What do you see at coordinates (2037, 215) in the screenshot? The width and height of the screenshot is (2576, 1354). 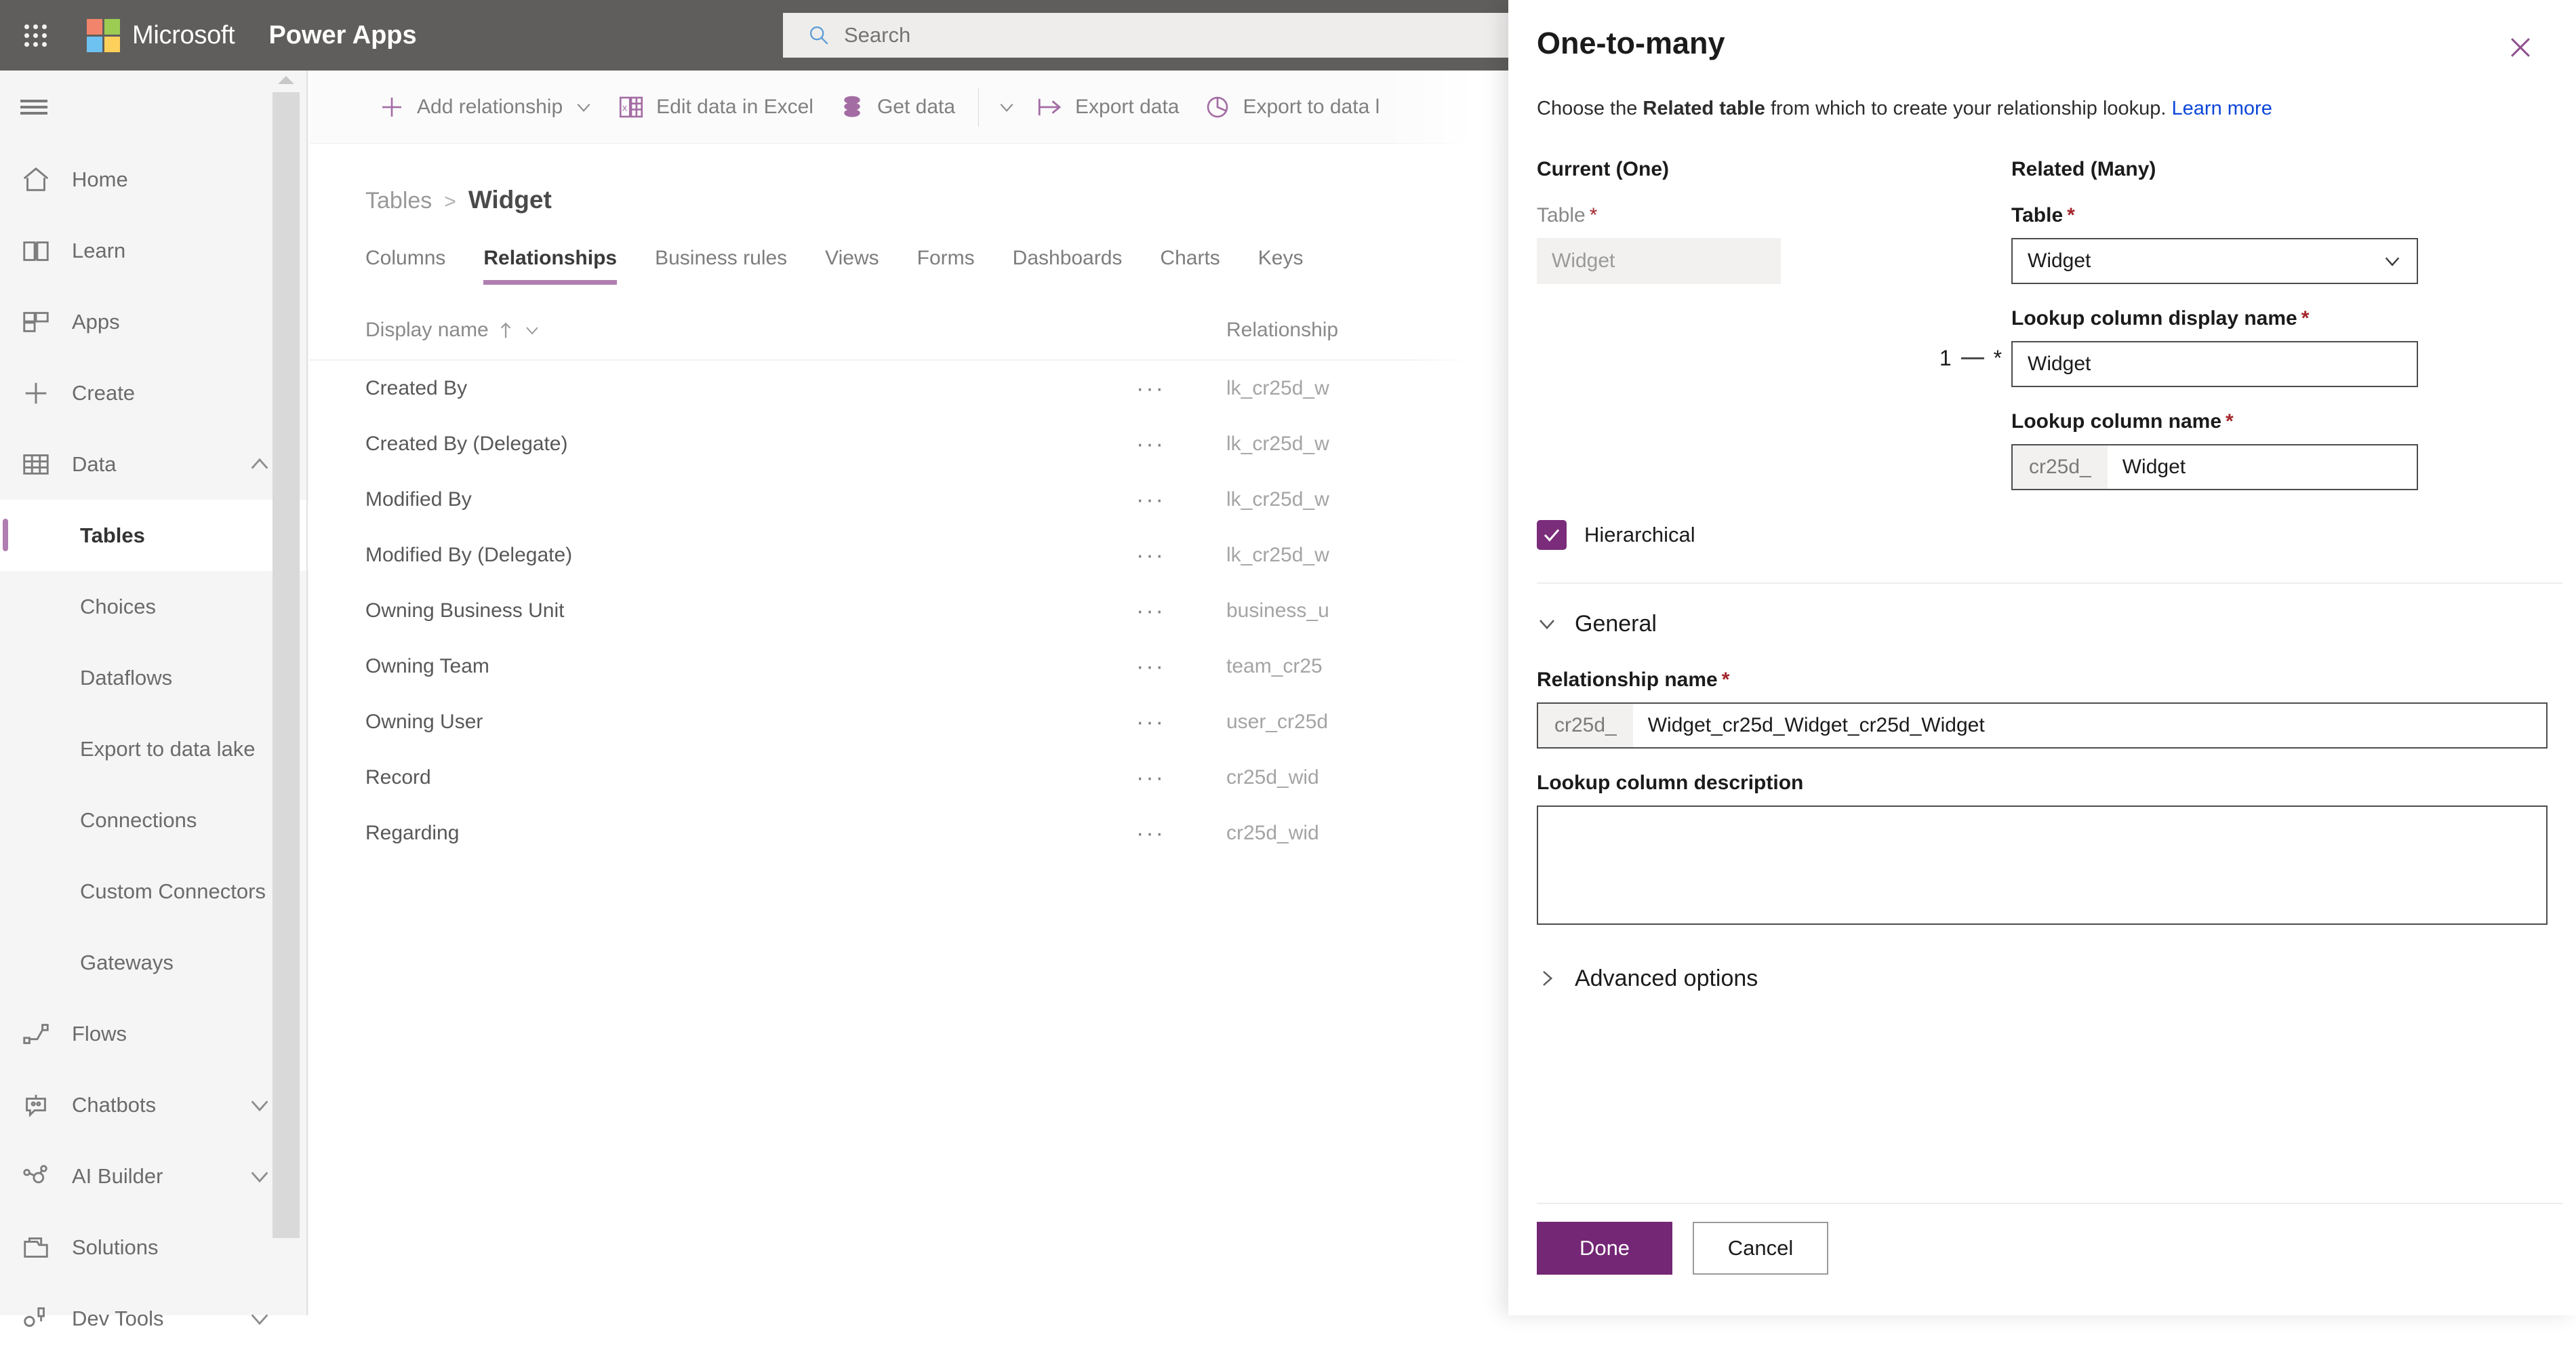 I see `related-table-label-text: Table` at bounding box center [2037, 215].